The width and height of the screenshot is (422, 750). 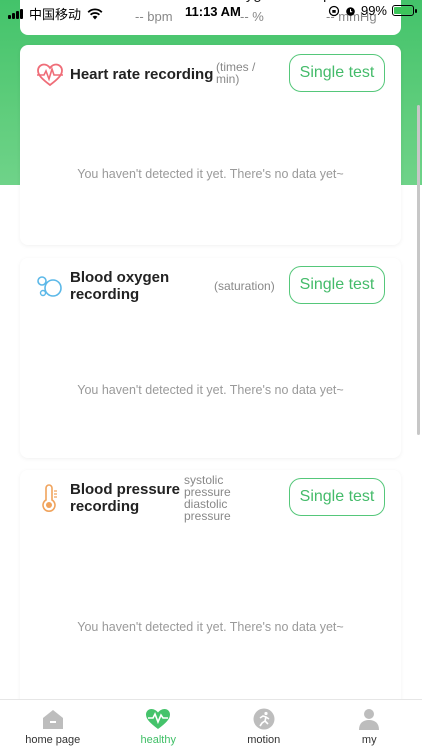 I want to click on tab-healthy-label: healthy, so click(x=158, y=740).